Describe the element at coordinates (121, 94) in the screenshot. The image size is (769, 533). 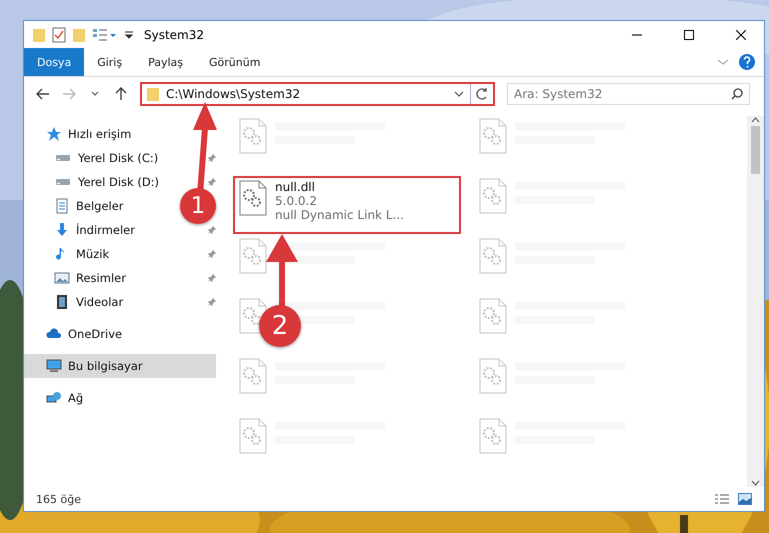
I see `up-arrow-icon` at that location.